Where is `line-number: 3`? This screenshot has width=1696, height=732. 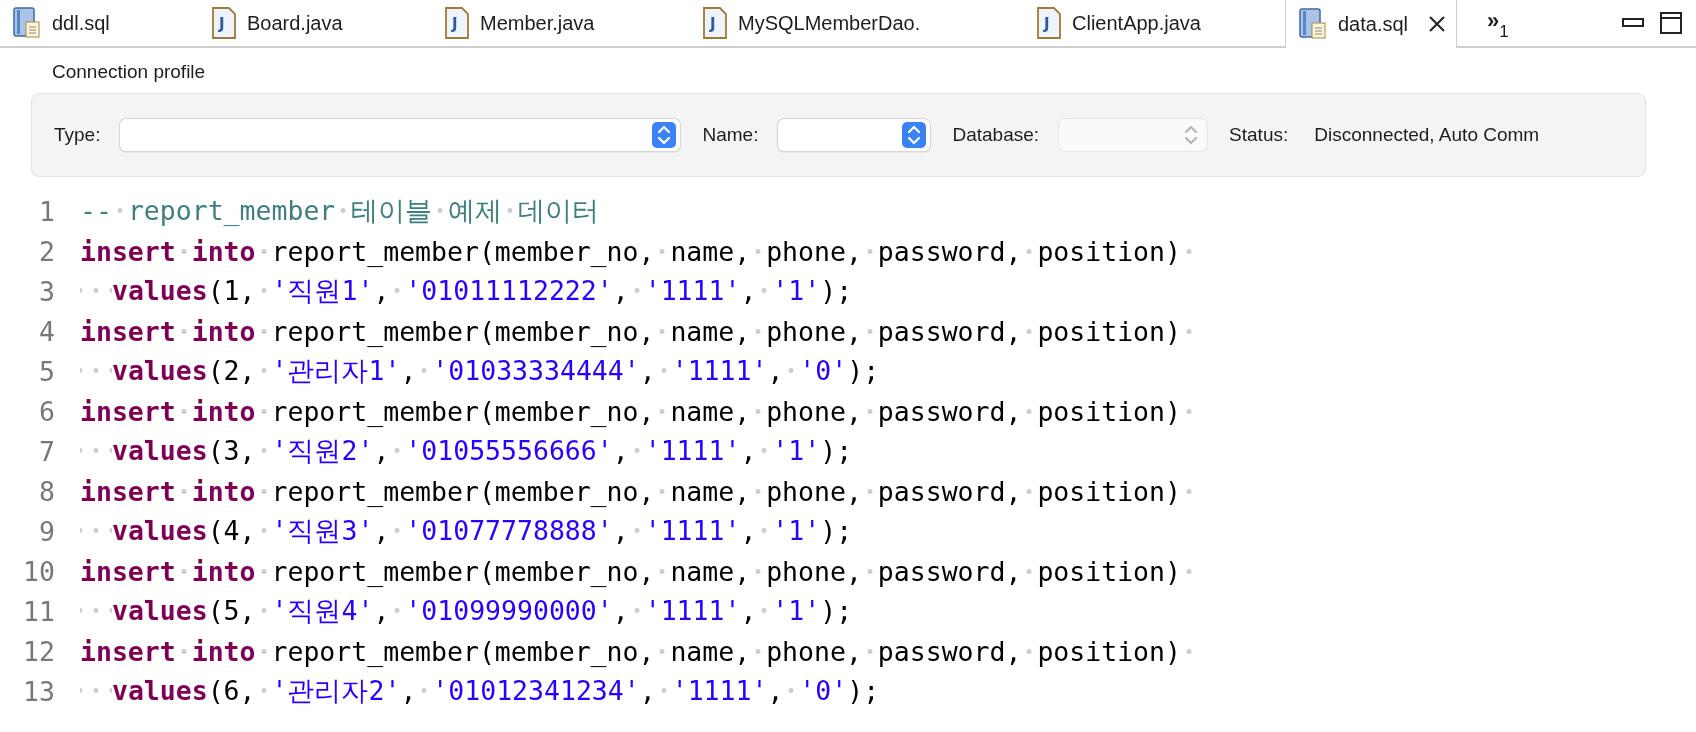 line-number: 3 is located at coordinates (46, 291).